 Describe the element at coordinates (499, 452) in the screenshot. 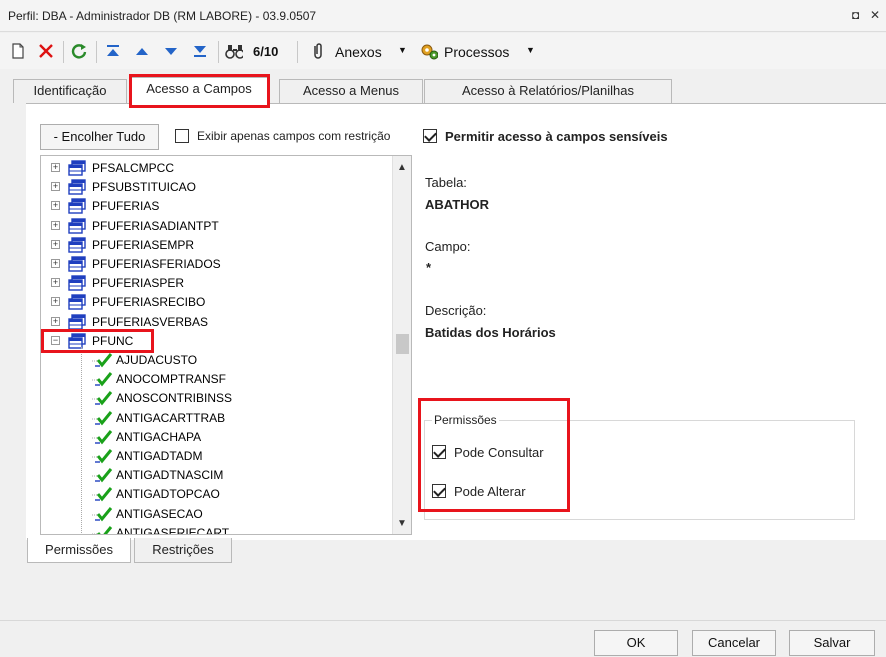

I see `can-view-label: Pode Consultar` at that location.